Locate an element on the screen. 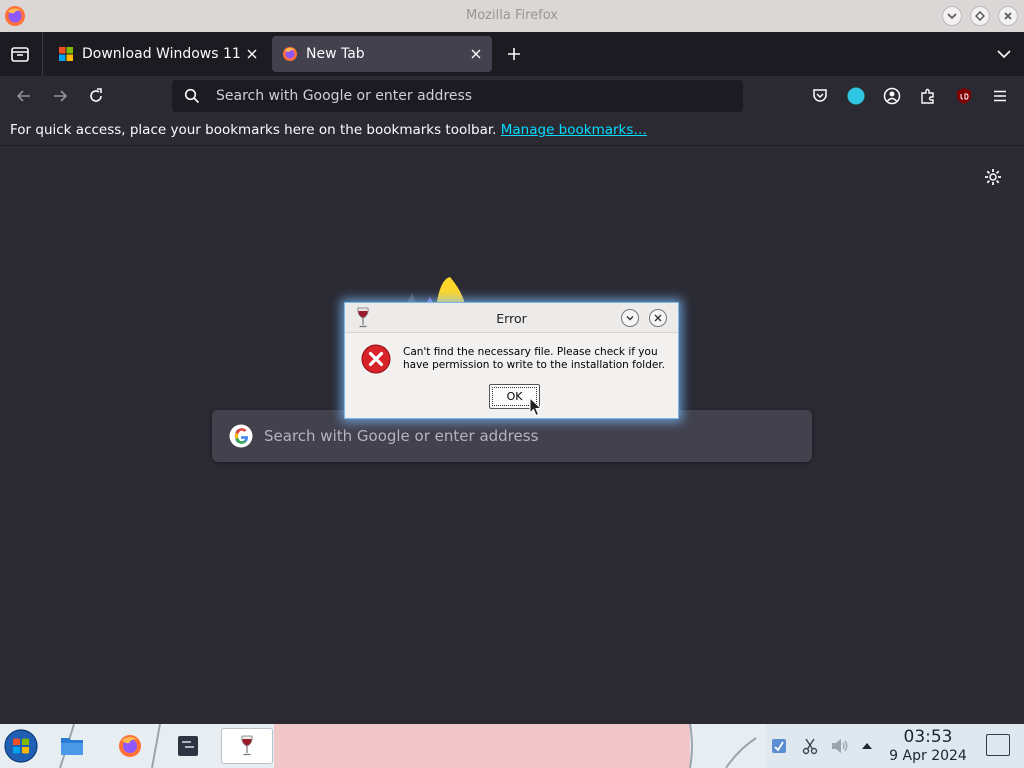  url-bar is located at coordinates (457, 96).